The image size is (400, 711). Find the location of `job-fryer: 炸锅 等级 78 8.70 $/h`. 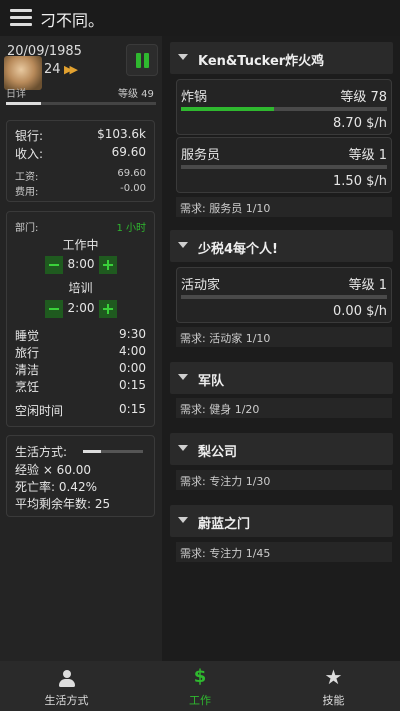

job-fryer: 炸锅 等级 78 8.70 $/h is located at coordinates (284, 107).